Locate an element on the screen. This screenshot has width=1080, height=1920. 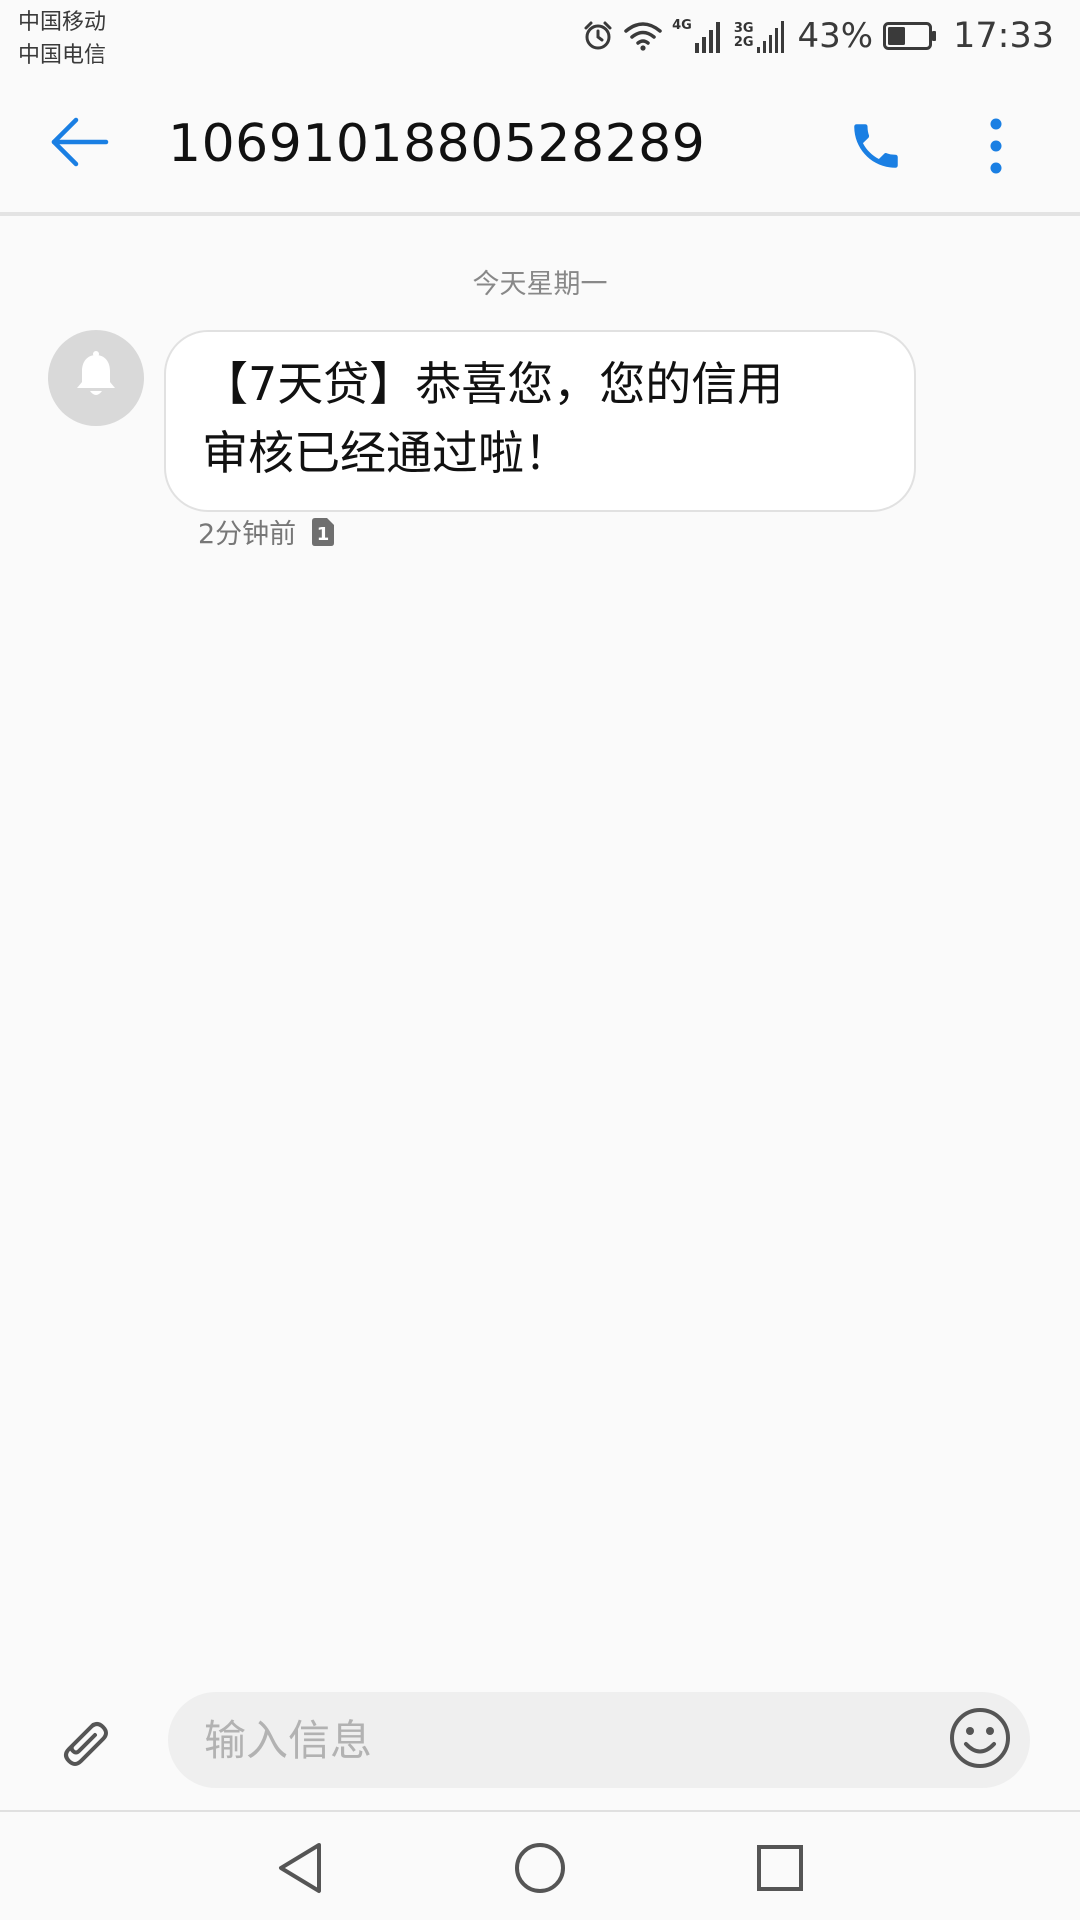
call-button is located at coordinates (876, 148).